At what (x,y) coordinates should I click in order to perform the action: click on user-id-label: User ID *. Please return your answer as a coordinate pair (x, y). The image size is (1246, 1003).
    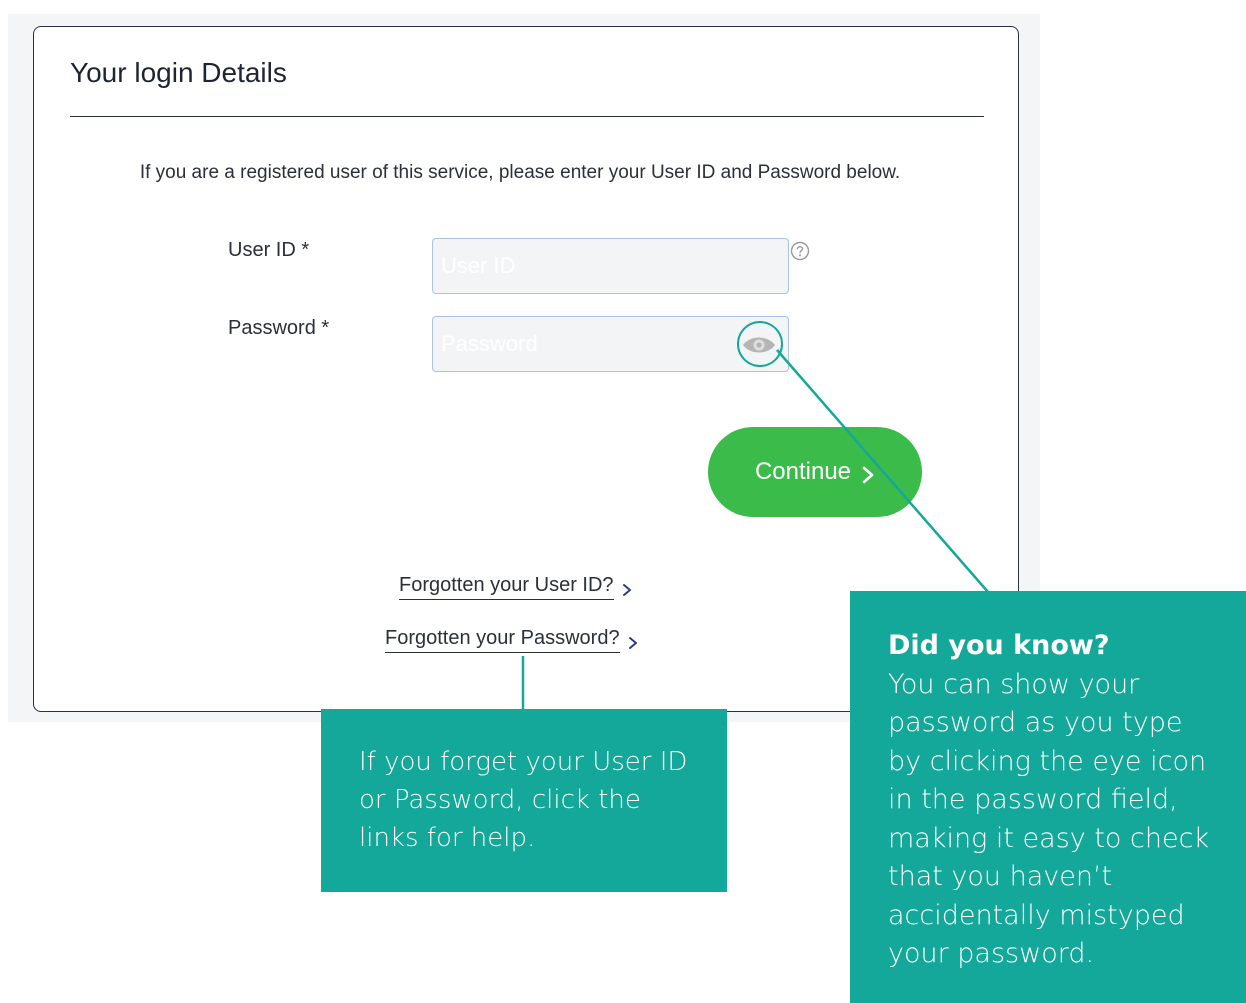
    Looking at the image, I should click on (269, 250).